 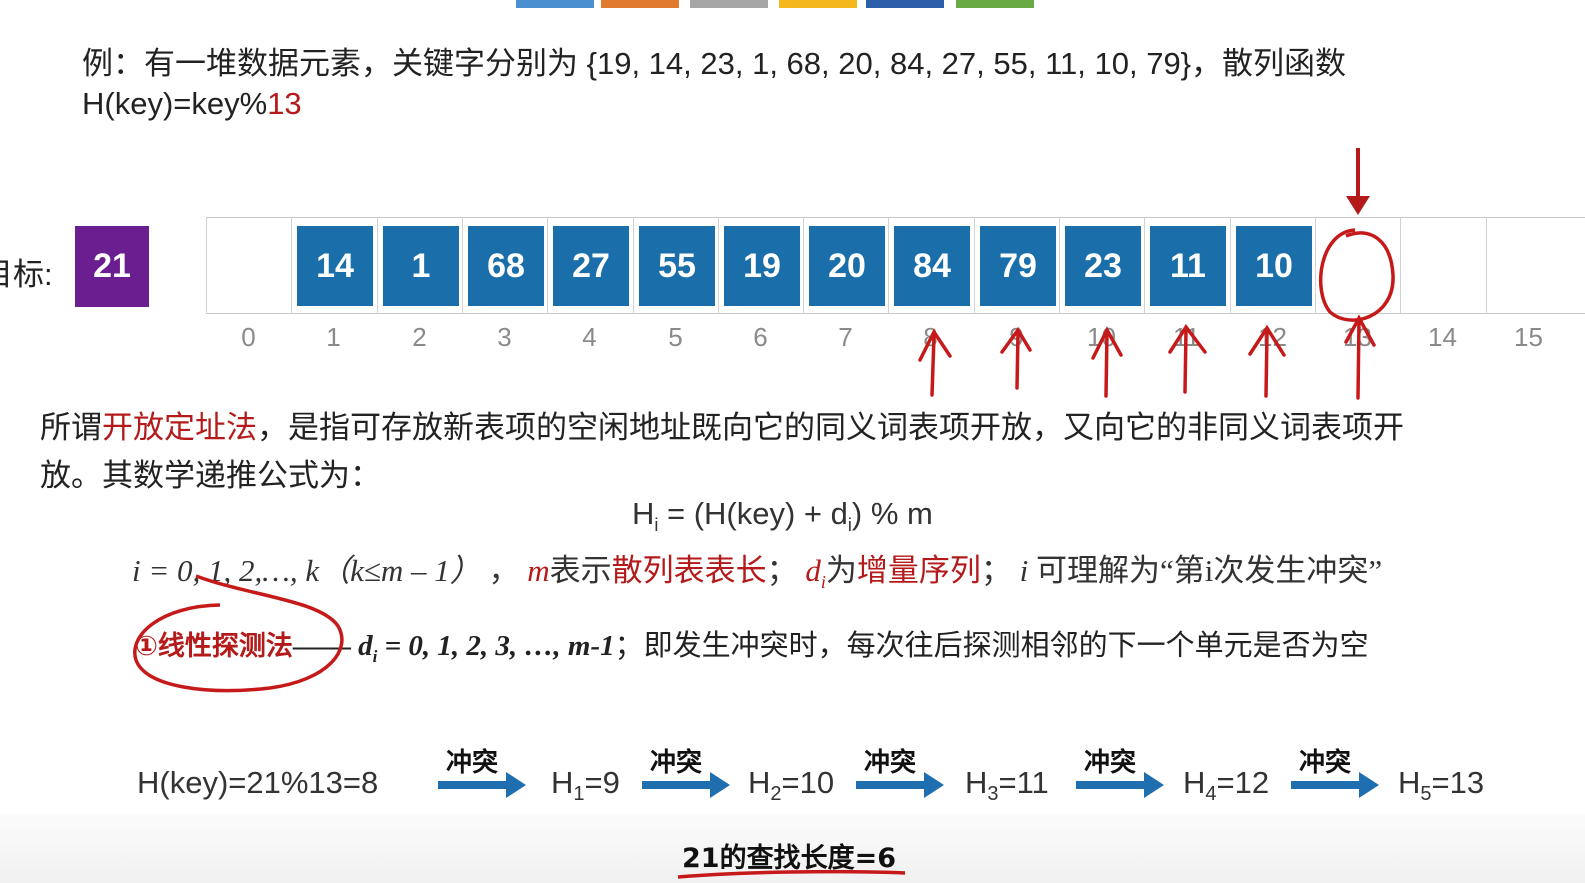 What do you see at coordinates (306, 570) in the screenshot?
I see `i-range: i = 0, 1, 2,…, k（k≤m – 1）` at bounding box center [306, 570].